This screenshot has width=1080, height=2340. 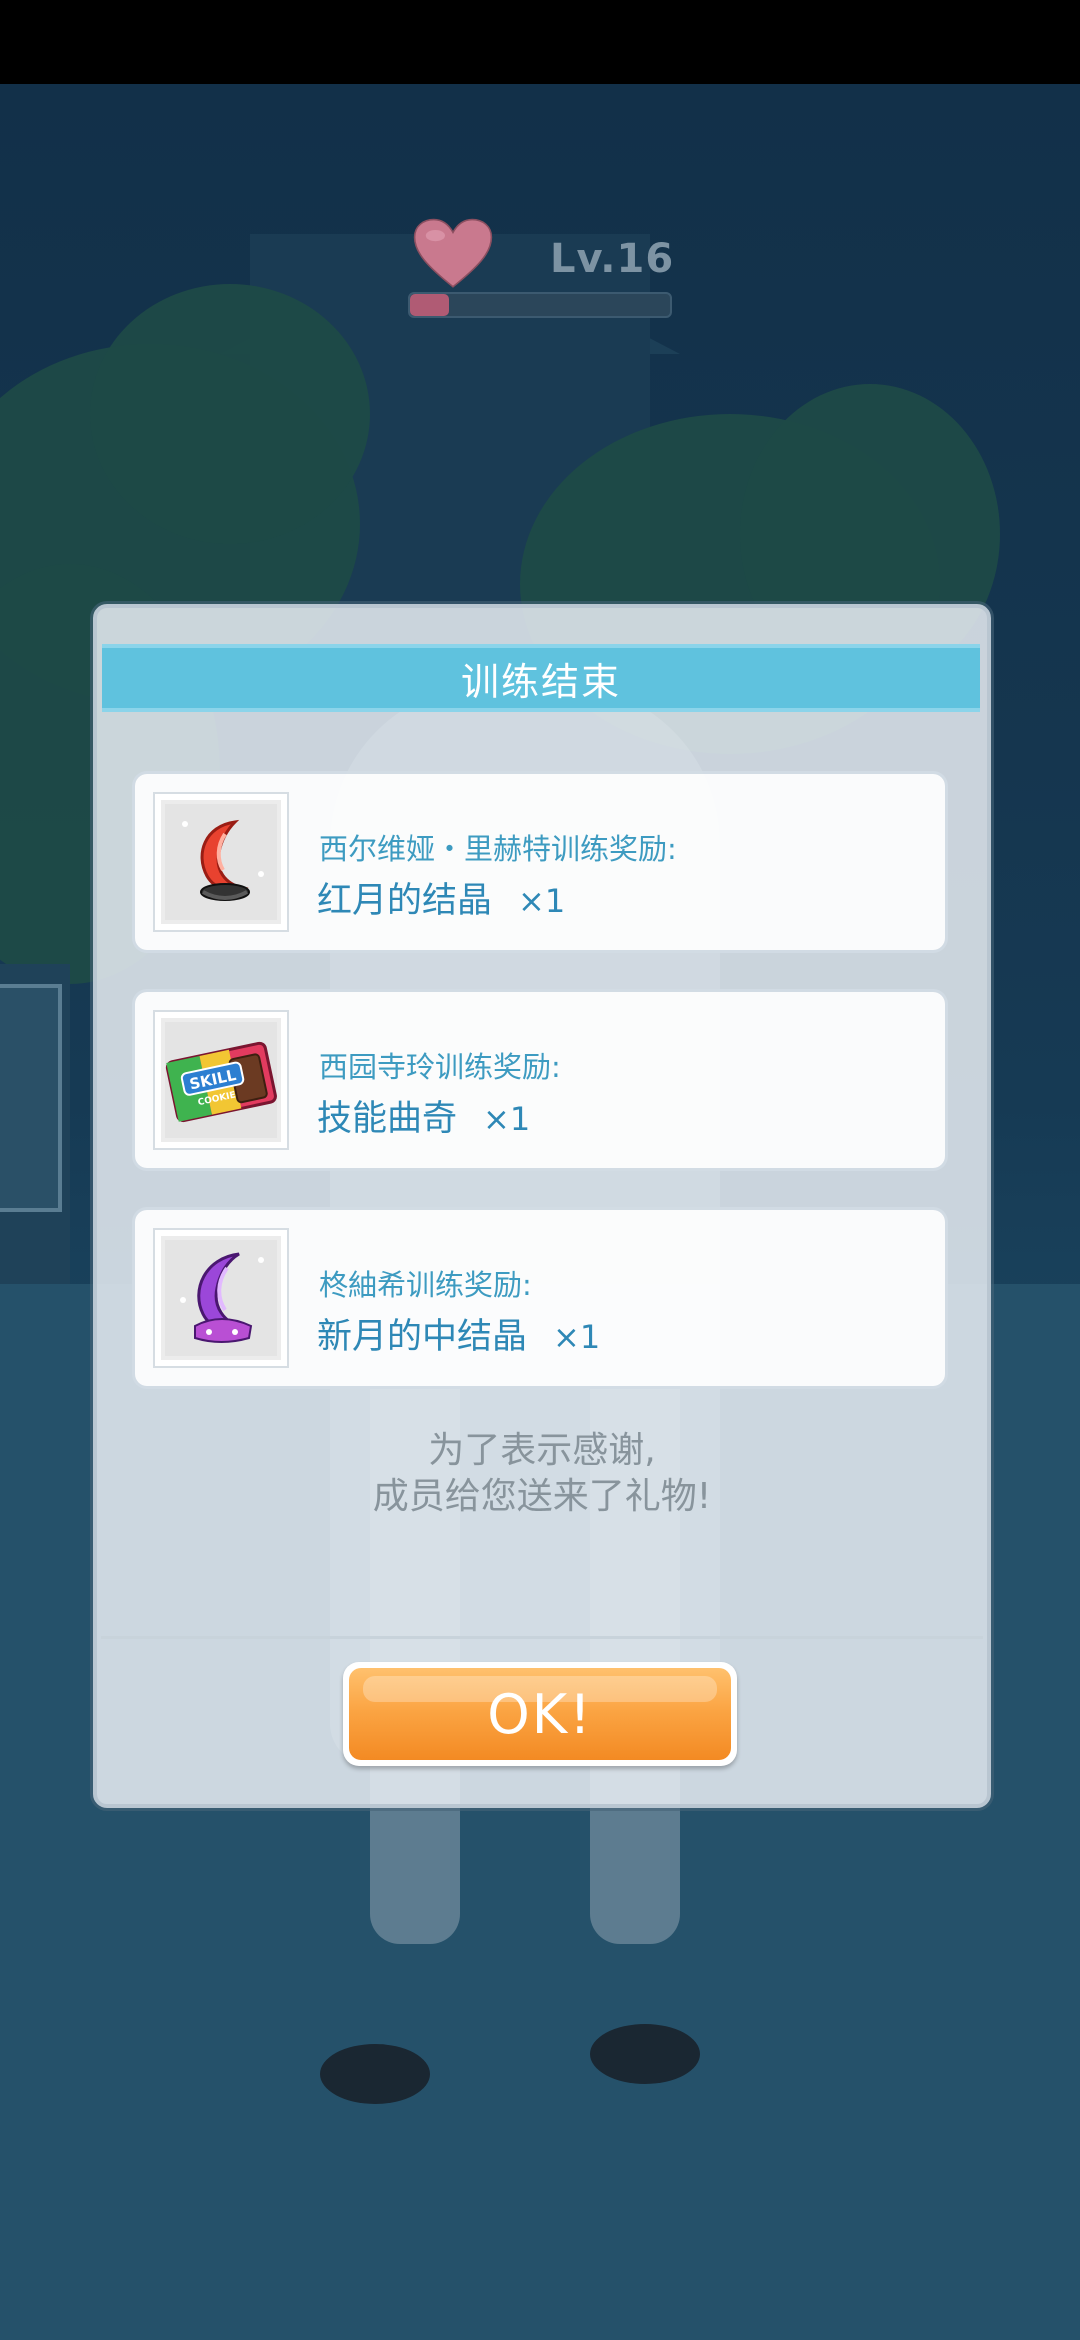 What do you see at coordinates (453, 253) in the screenshot?
I see `heart-icon` at bounding box center [453, 253].